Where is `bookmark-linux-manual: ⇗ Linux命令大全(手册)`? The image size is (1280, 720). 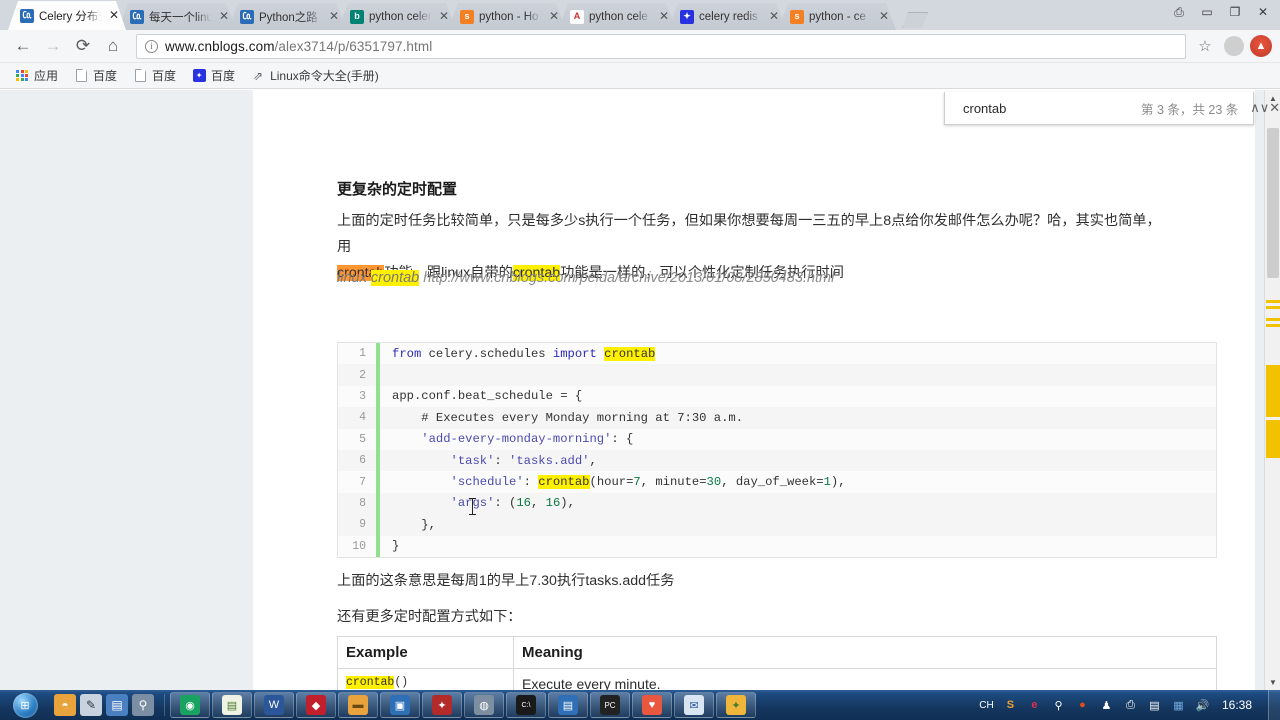
bookmark-linux-manual: ⇗ Linux命令大全(手册) is located at coordinates (315, 75).